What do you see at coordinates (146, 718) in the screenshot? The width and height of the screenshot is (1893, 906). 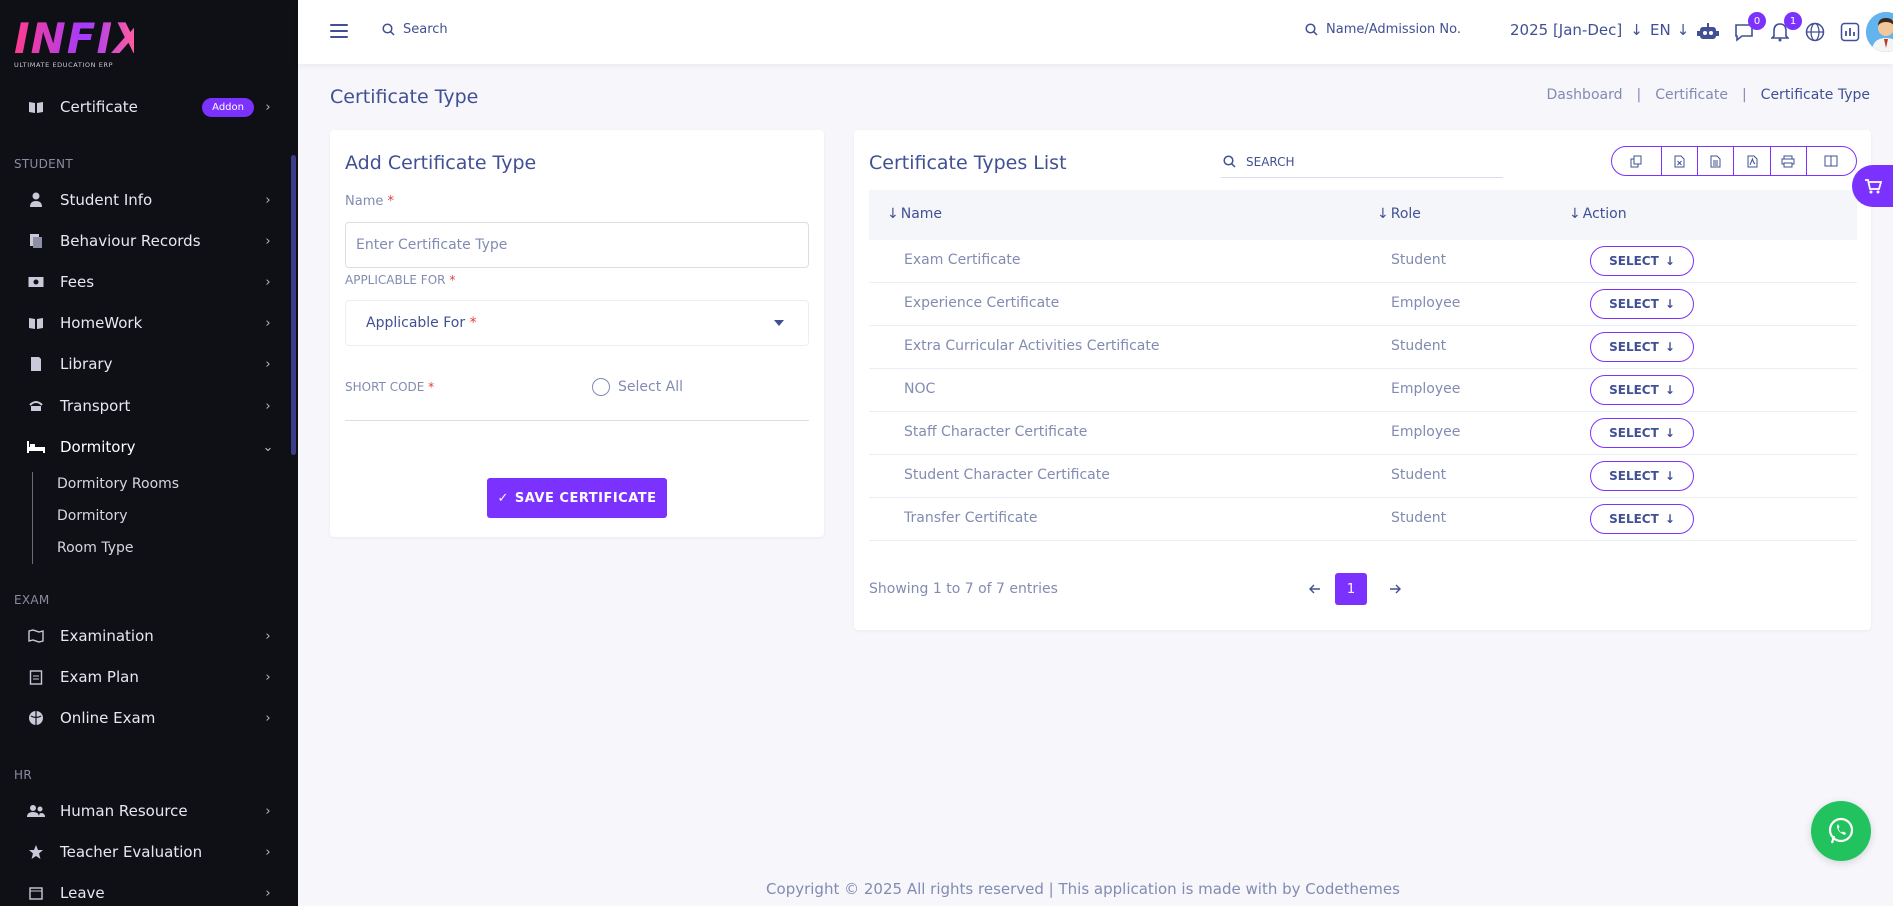 I see `sidebar-item-online-exam: Online Exam ›` at bounding box center [146, 718].